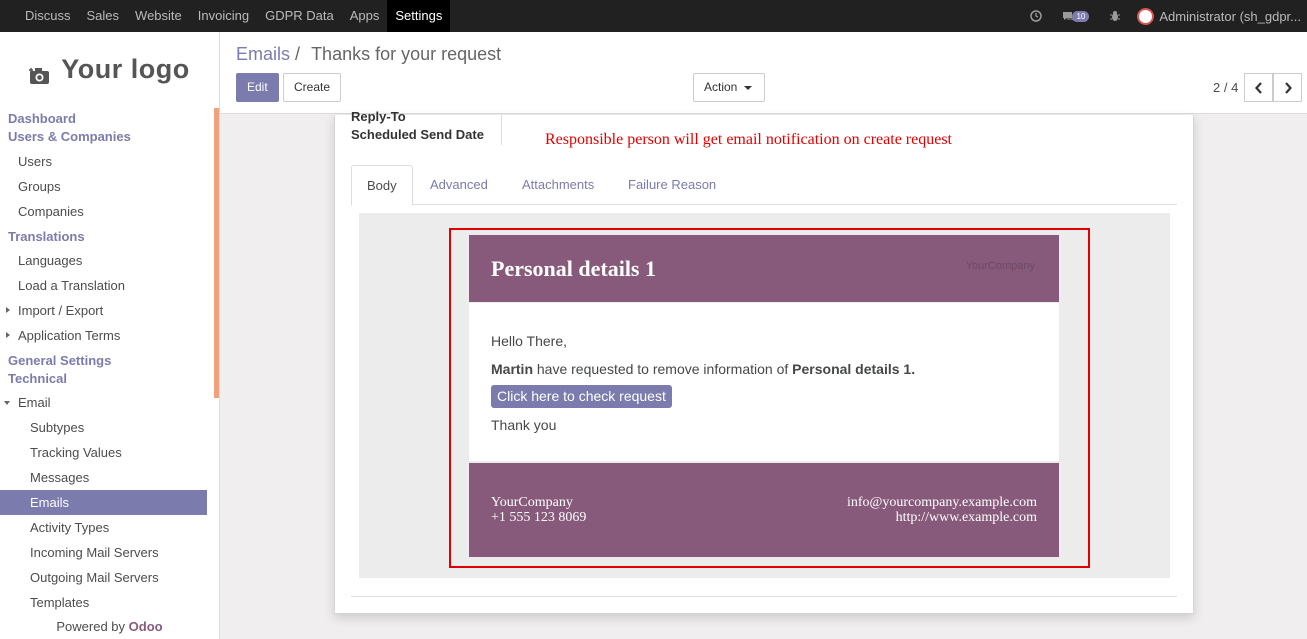  Describe the element at coordinates (103, 552) in the screenshot. I see `sidebar-item-incoming-mail-servers: Incoming Mail Servers` at that location.